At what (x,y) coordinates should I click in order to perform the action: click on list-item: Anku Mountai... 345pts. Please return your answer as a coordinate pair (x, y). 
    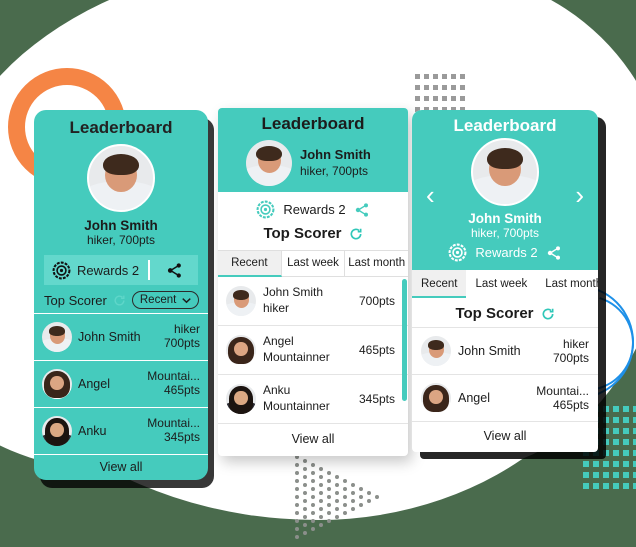
    Looking at the image, I should click on (121, 430).